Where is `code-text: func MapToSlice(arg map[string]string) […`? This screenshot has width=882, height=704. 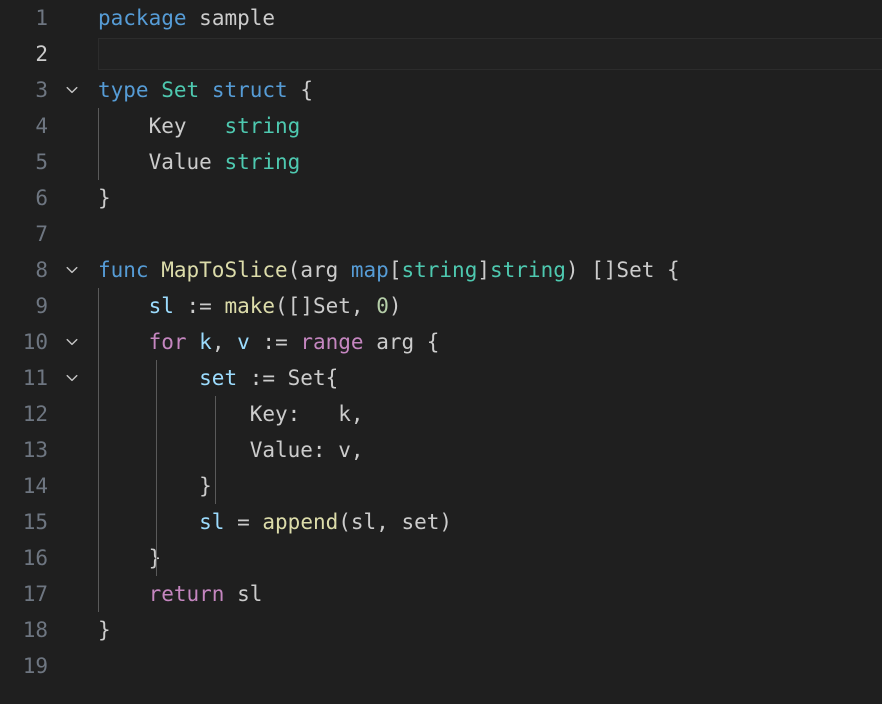 code-text: func MapToSlice(arg map[string]string) [… is located at coordinates (490, 270).